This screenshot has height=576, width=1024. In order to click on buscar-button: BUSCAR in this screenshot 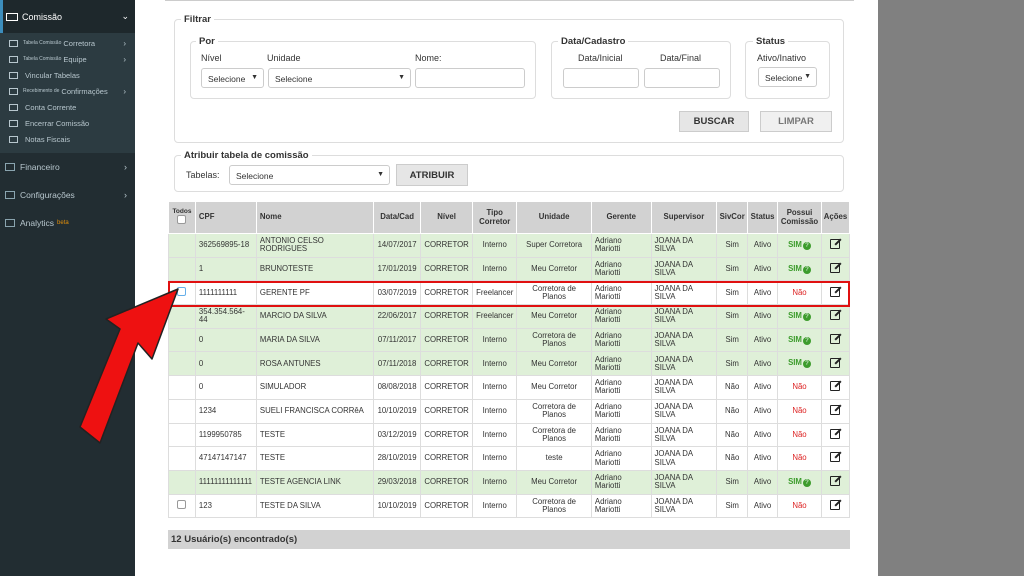, I will do `click(714, 121)`.